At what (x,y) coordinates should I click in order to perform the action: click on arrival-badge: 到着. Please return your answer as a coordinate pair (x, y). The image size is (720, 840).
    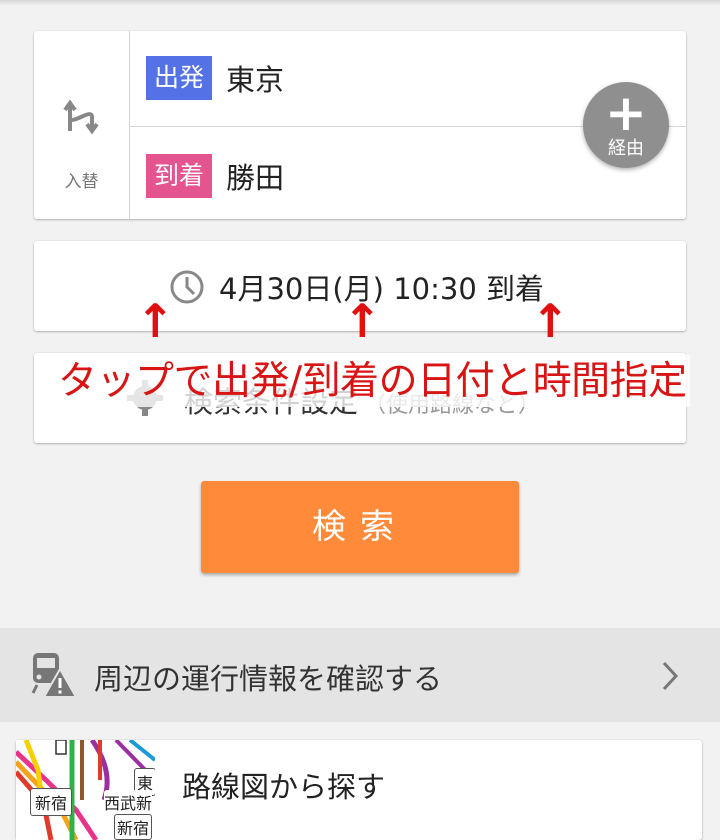
    Looking at the image, I should click on (179, 176).